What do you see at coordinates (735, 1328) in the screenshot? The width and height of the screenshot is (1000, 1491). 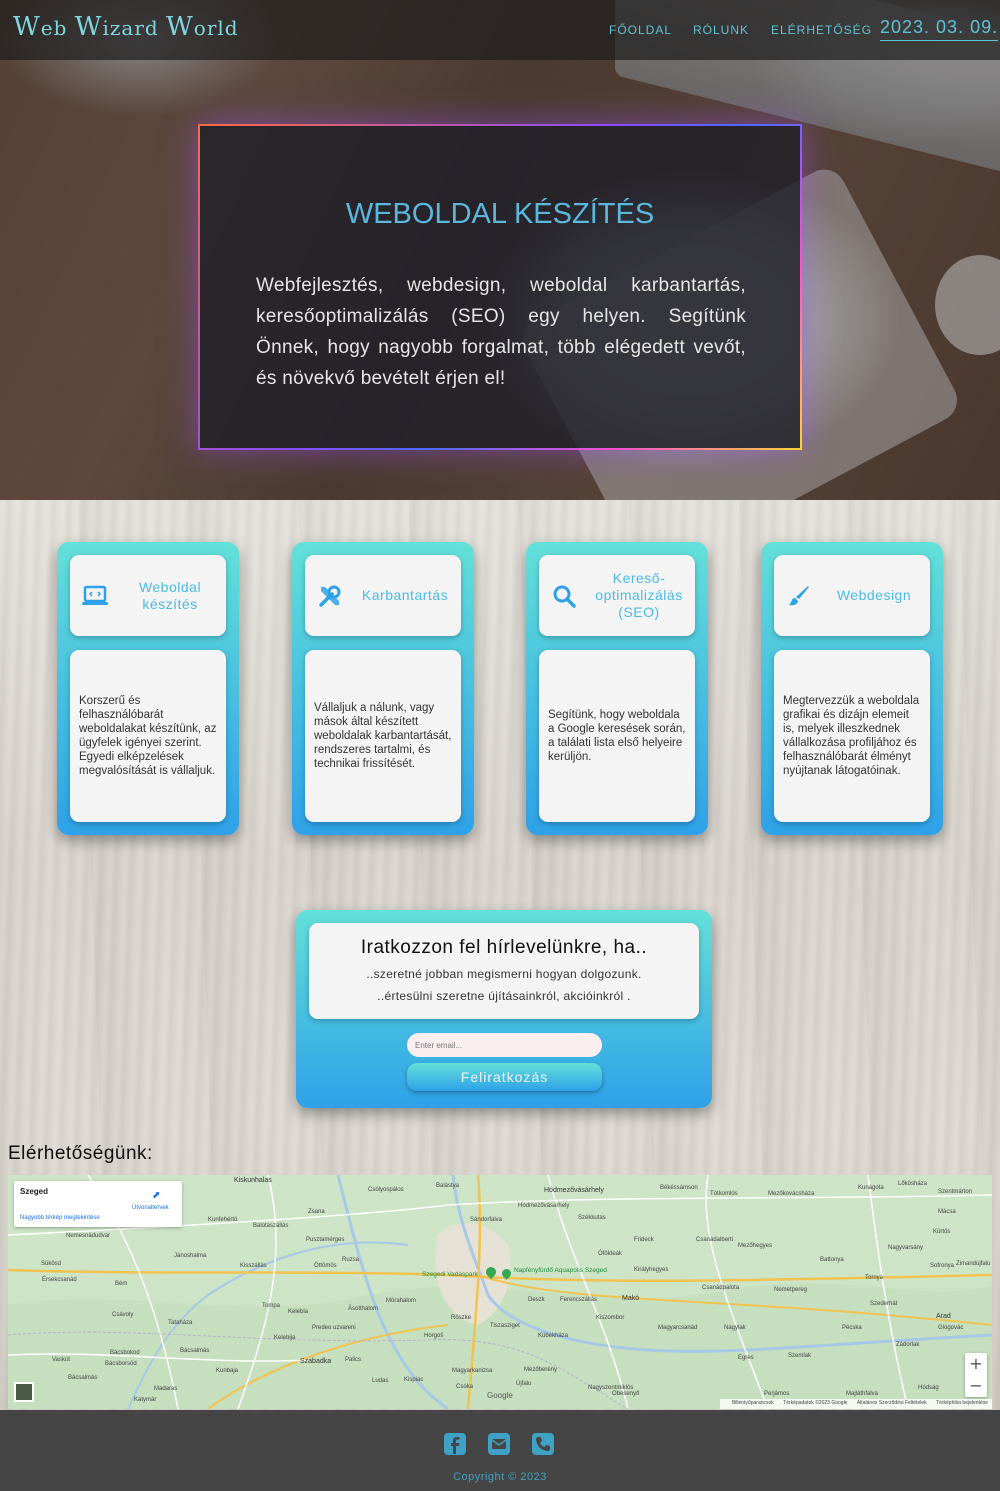 I see `map-label: Nagylak` at bounding box center [735, 1328].